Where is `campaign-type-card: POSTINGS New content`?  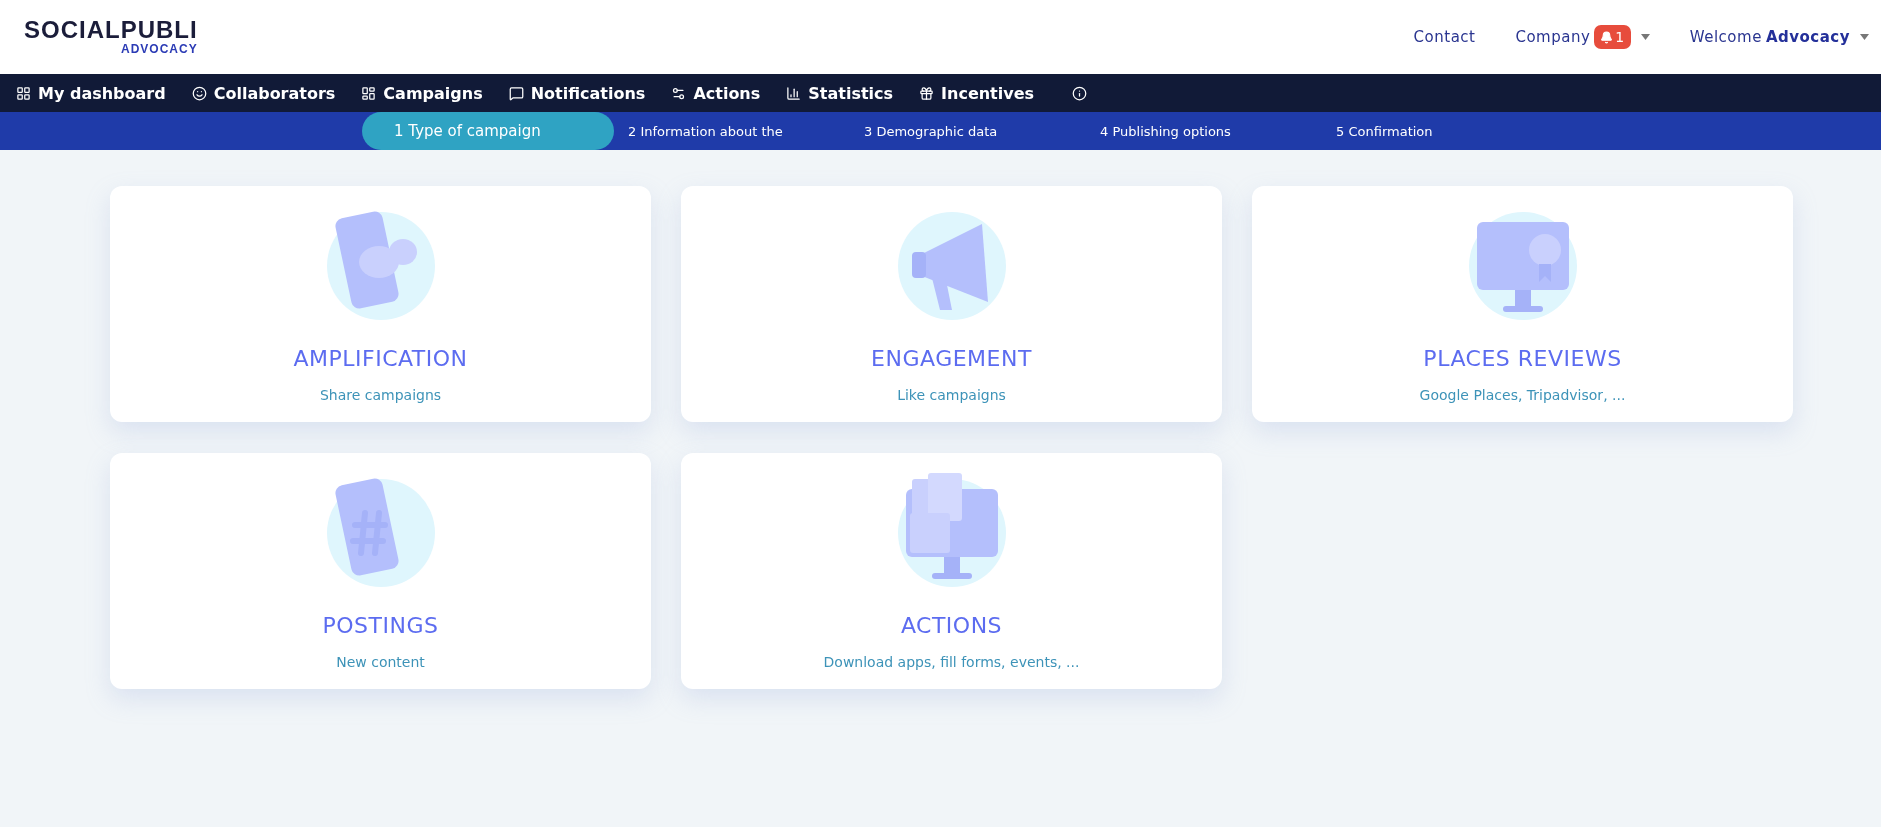 campaign-type-card: POSTINGS New content is located at coordinates (380, 571).